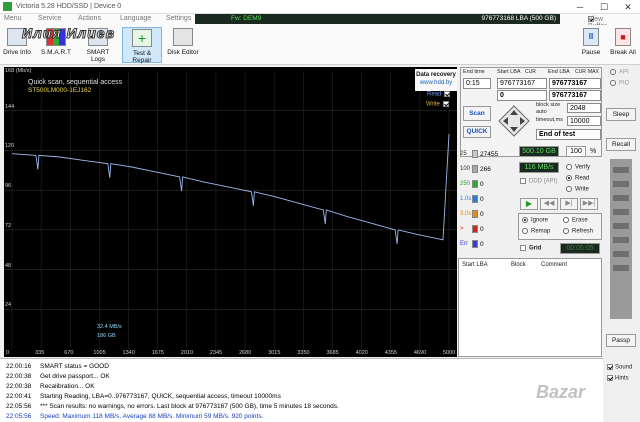 The width and height of the screenshot is (640, 422). Describe the element at coordinates (436, 80) in the screenshot. I see `data-recovery-badge: Data recovery www.hdd.by` at that location.